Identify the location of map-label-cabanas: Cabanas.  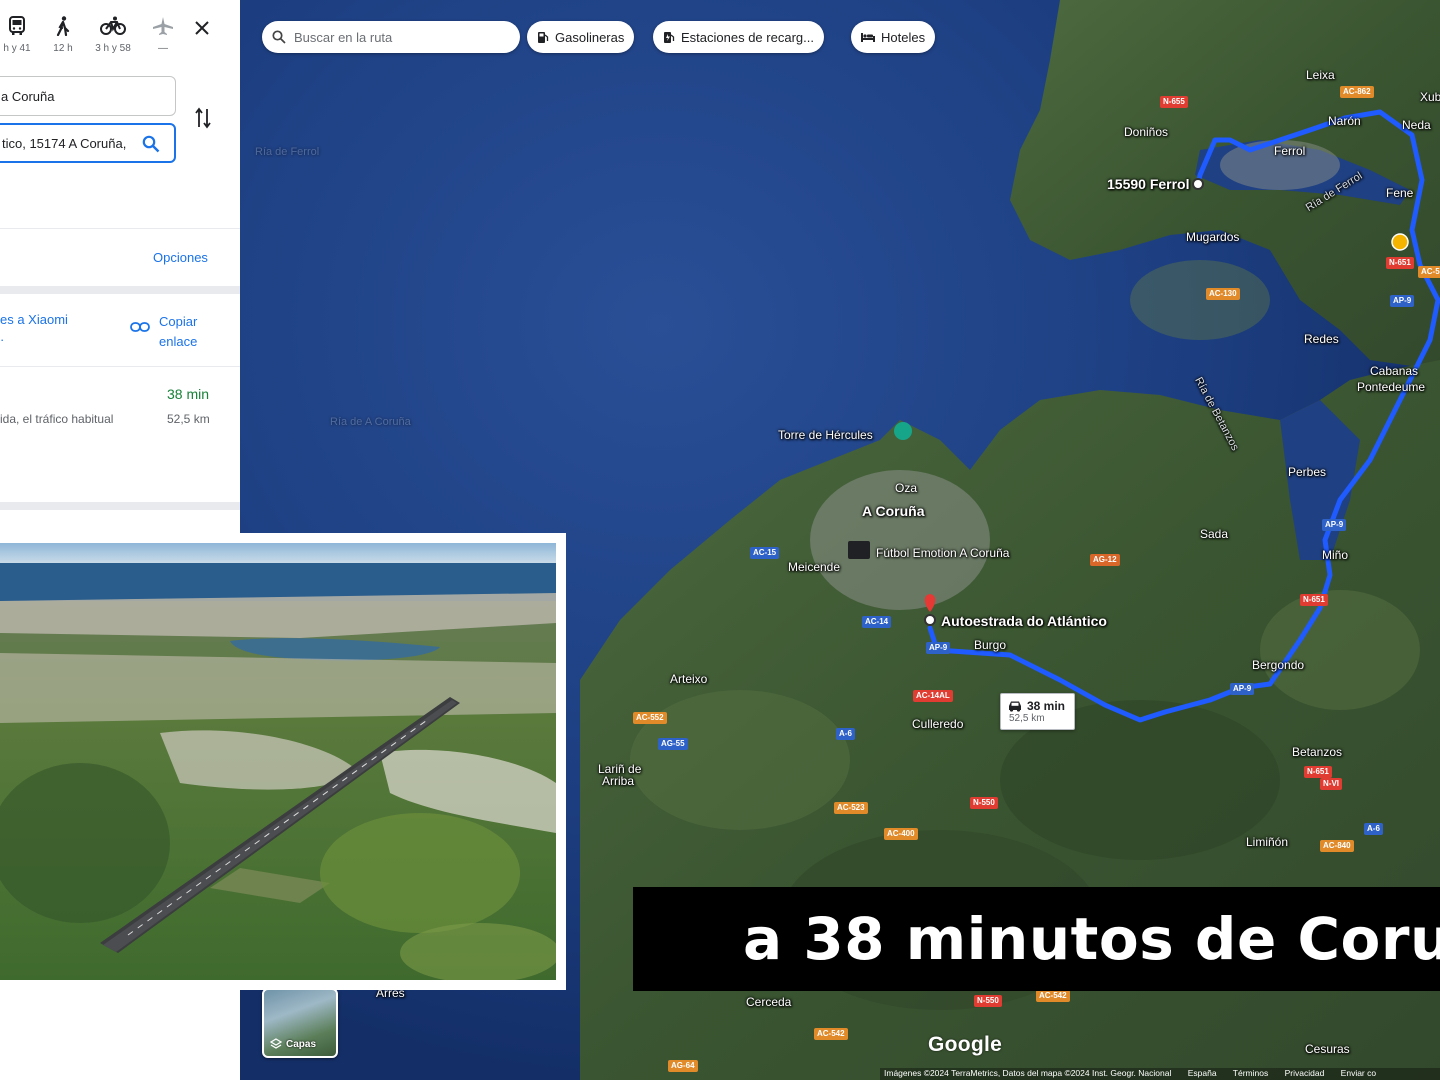
(1394, 371).